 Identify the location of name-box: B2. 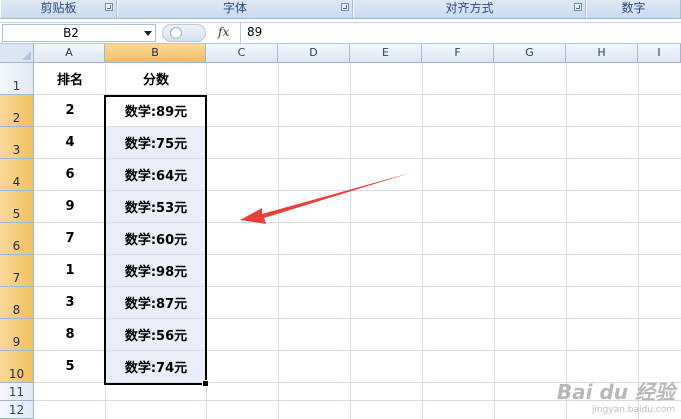
(79, 33).